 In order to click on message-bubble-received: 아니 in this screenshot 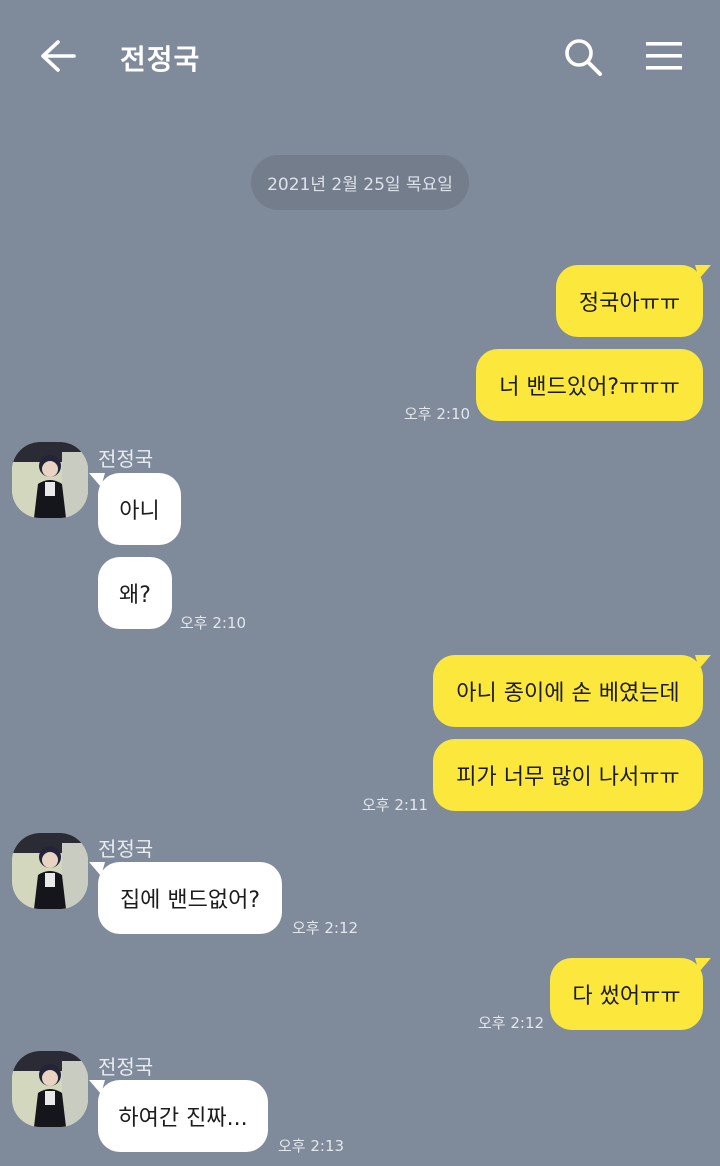, I will do `click(135, 509)`.